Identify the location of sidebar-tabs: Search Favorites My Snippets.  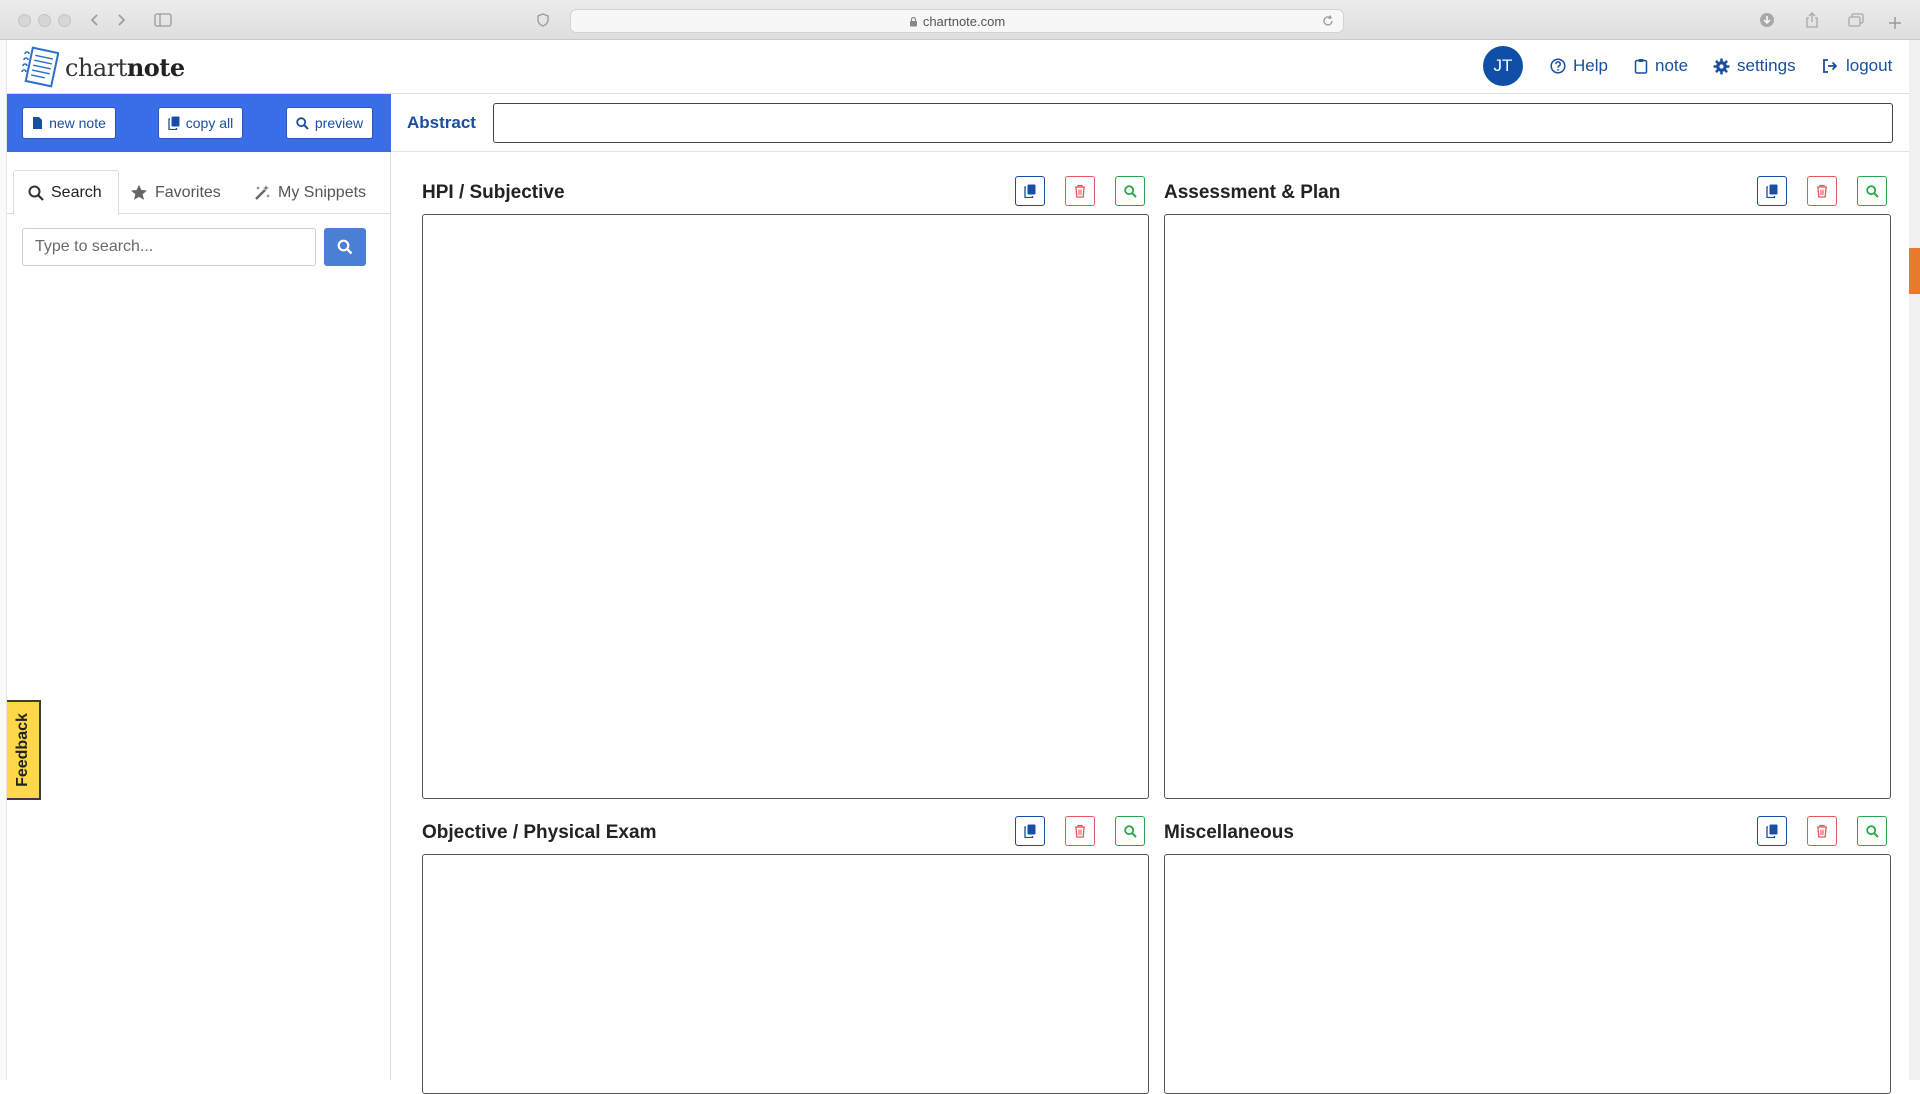
(199, 192).